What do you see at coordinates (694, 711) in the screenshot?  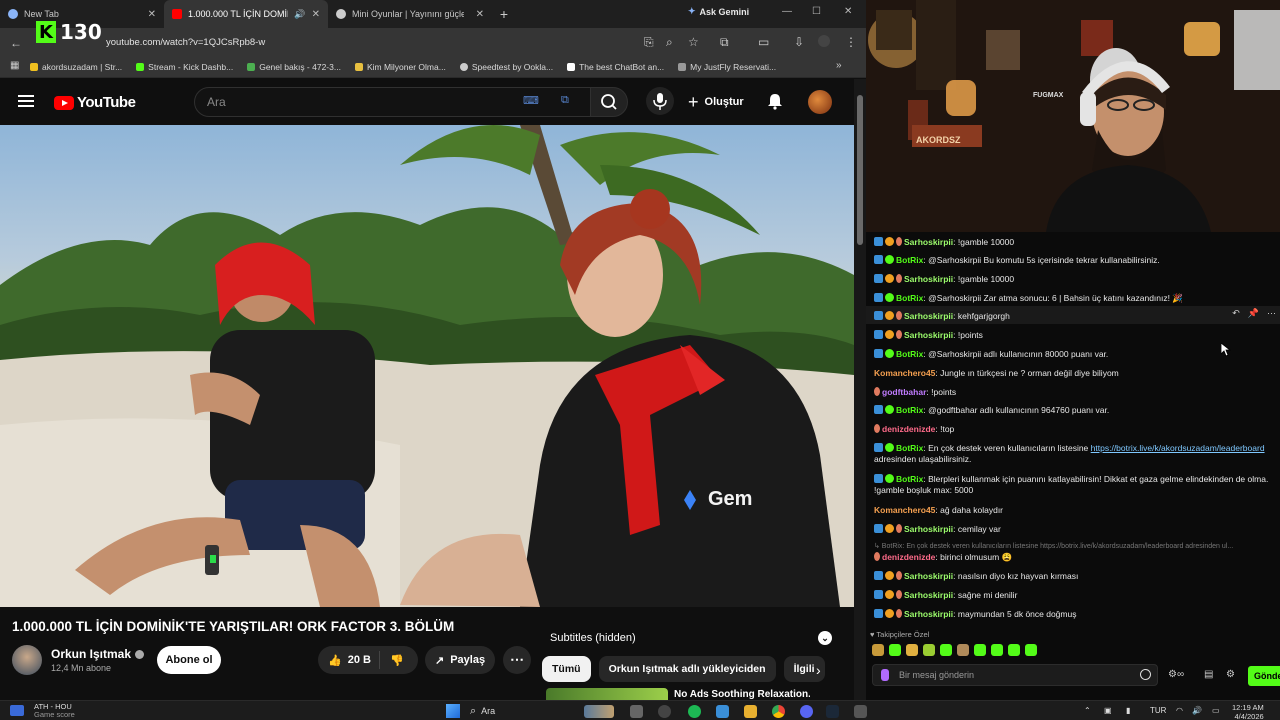 I see `spotify-icon` at bounding box center [694, 711].